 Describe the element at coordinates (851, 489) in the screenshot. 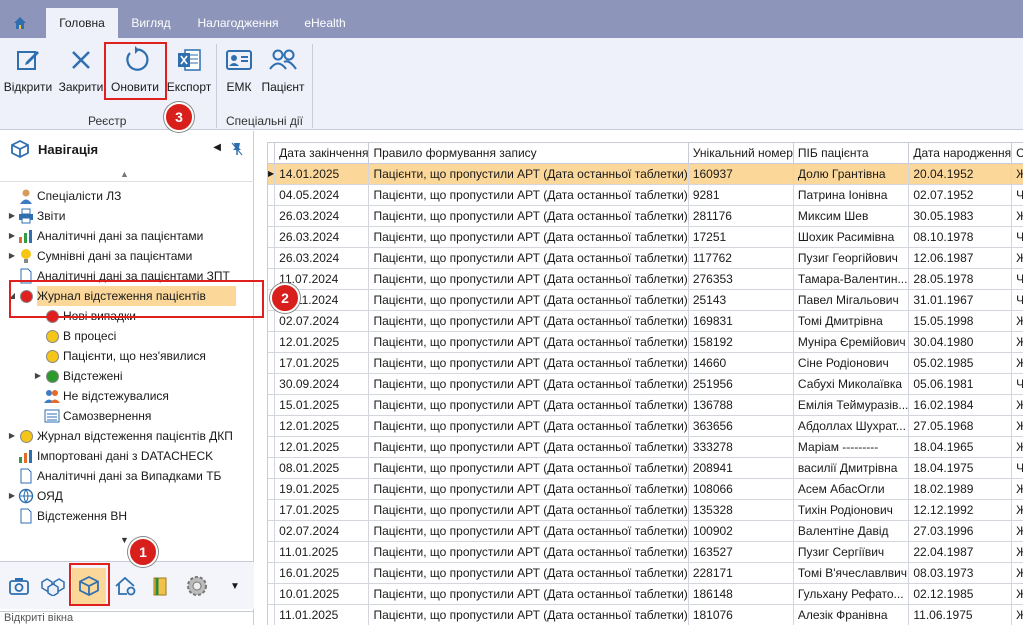

I see `table-cell: Асем АбасОгли` at that location.